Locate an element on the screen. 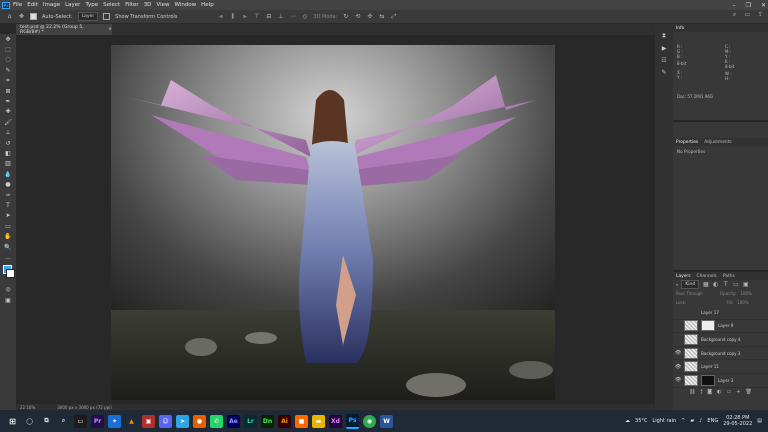 This screenshot has height=432, width=768. roll-icon: ⟲ is located at coordinates (357, 16).